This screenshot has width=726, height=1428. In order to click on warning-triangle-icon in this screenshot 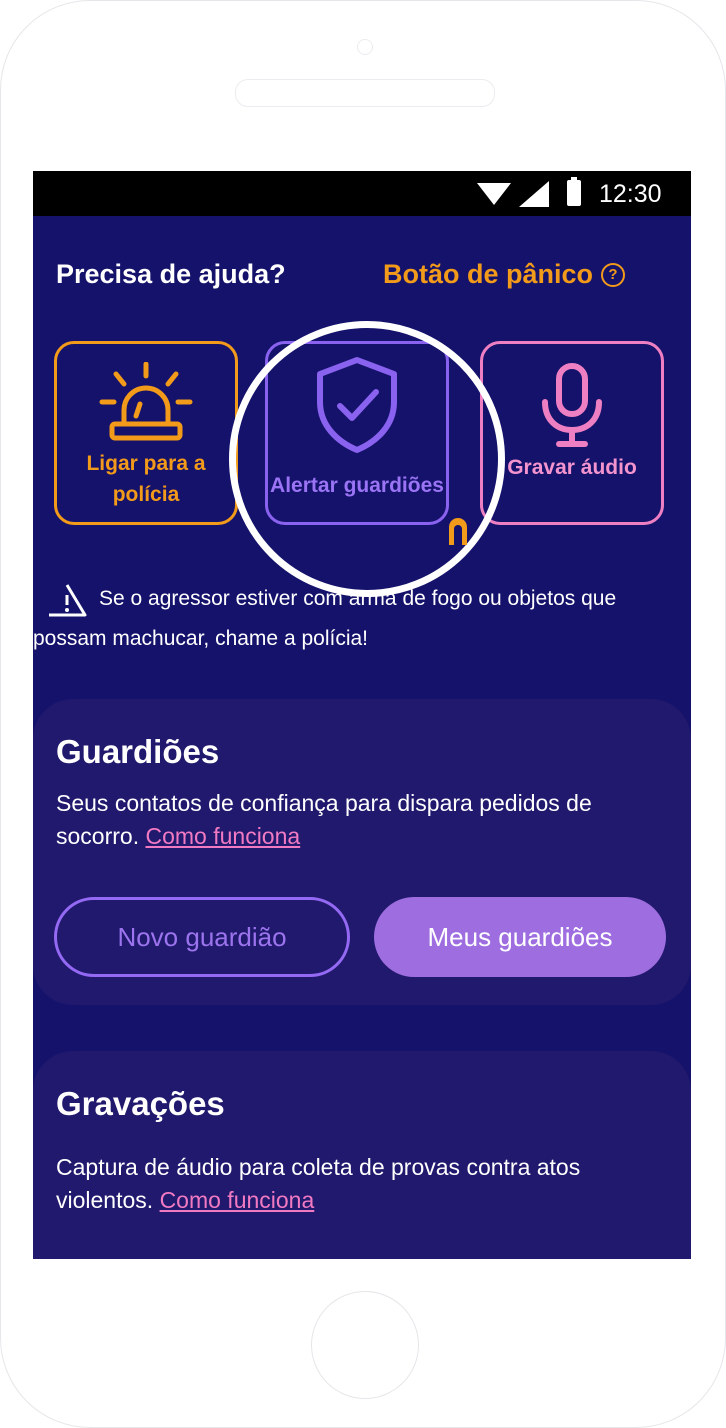, I will do `click(68, 600)`.